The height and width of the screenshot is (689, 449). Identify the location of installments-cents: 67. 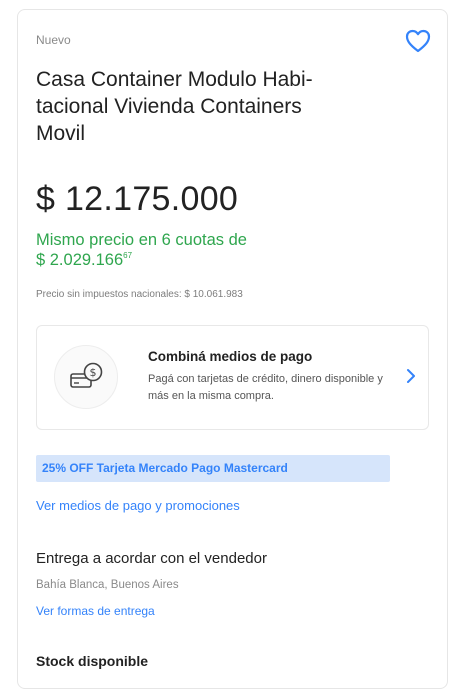
(128, 255).